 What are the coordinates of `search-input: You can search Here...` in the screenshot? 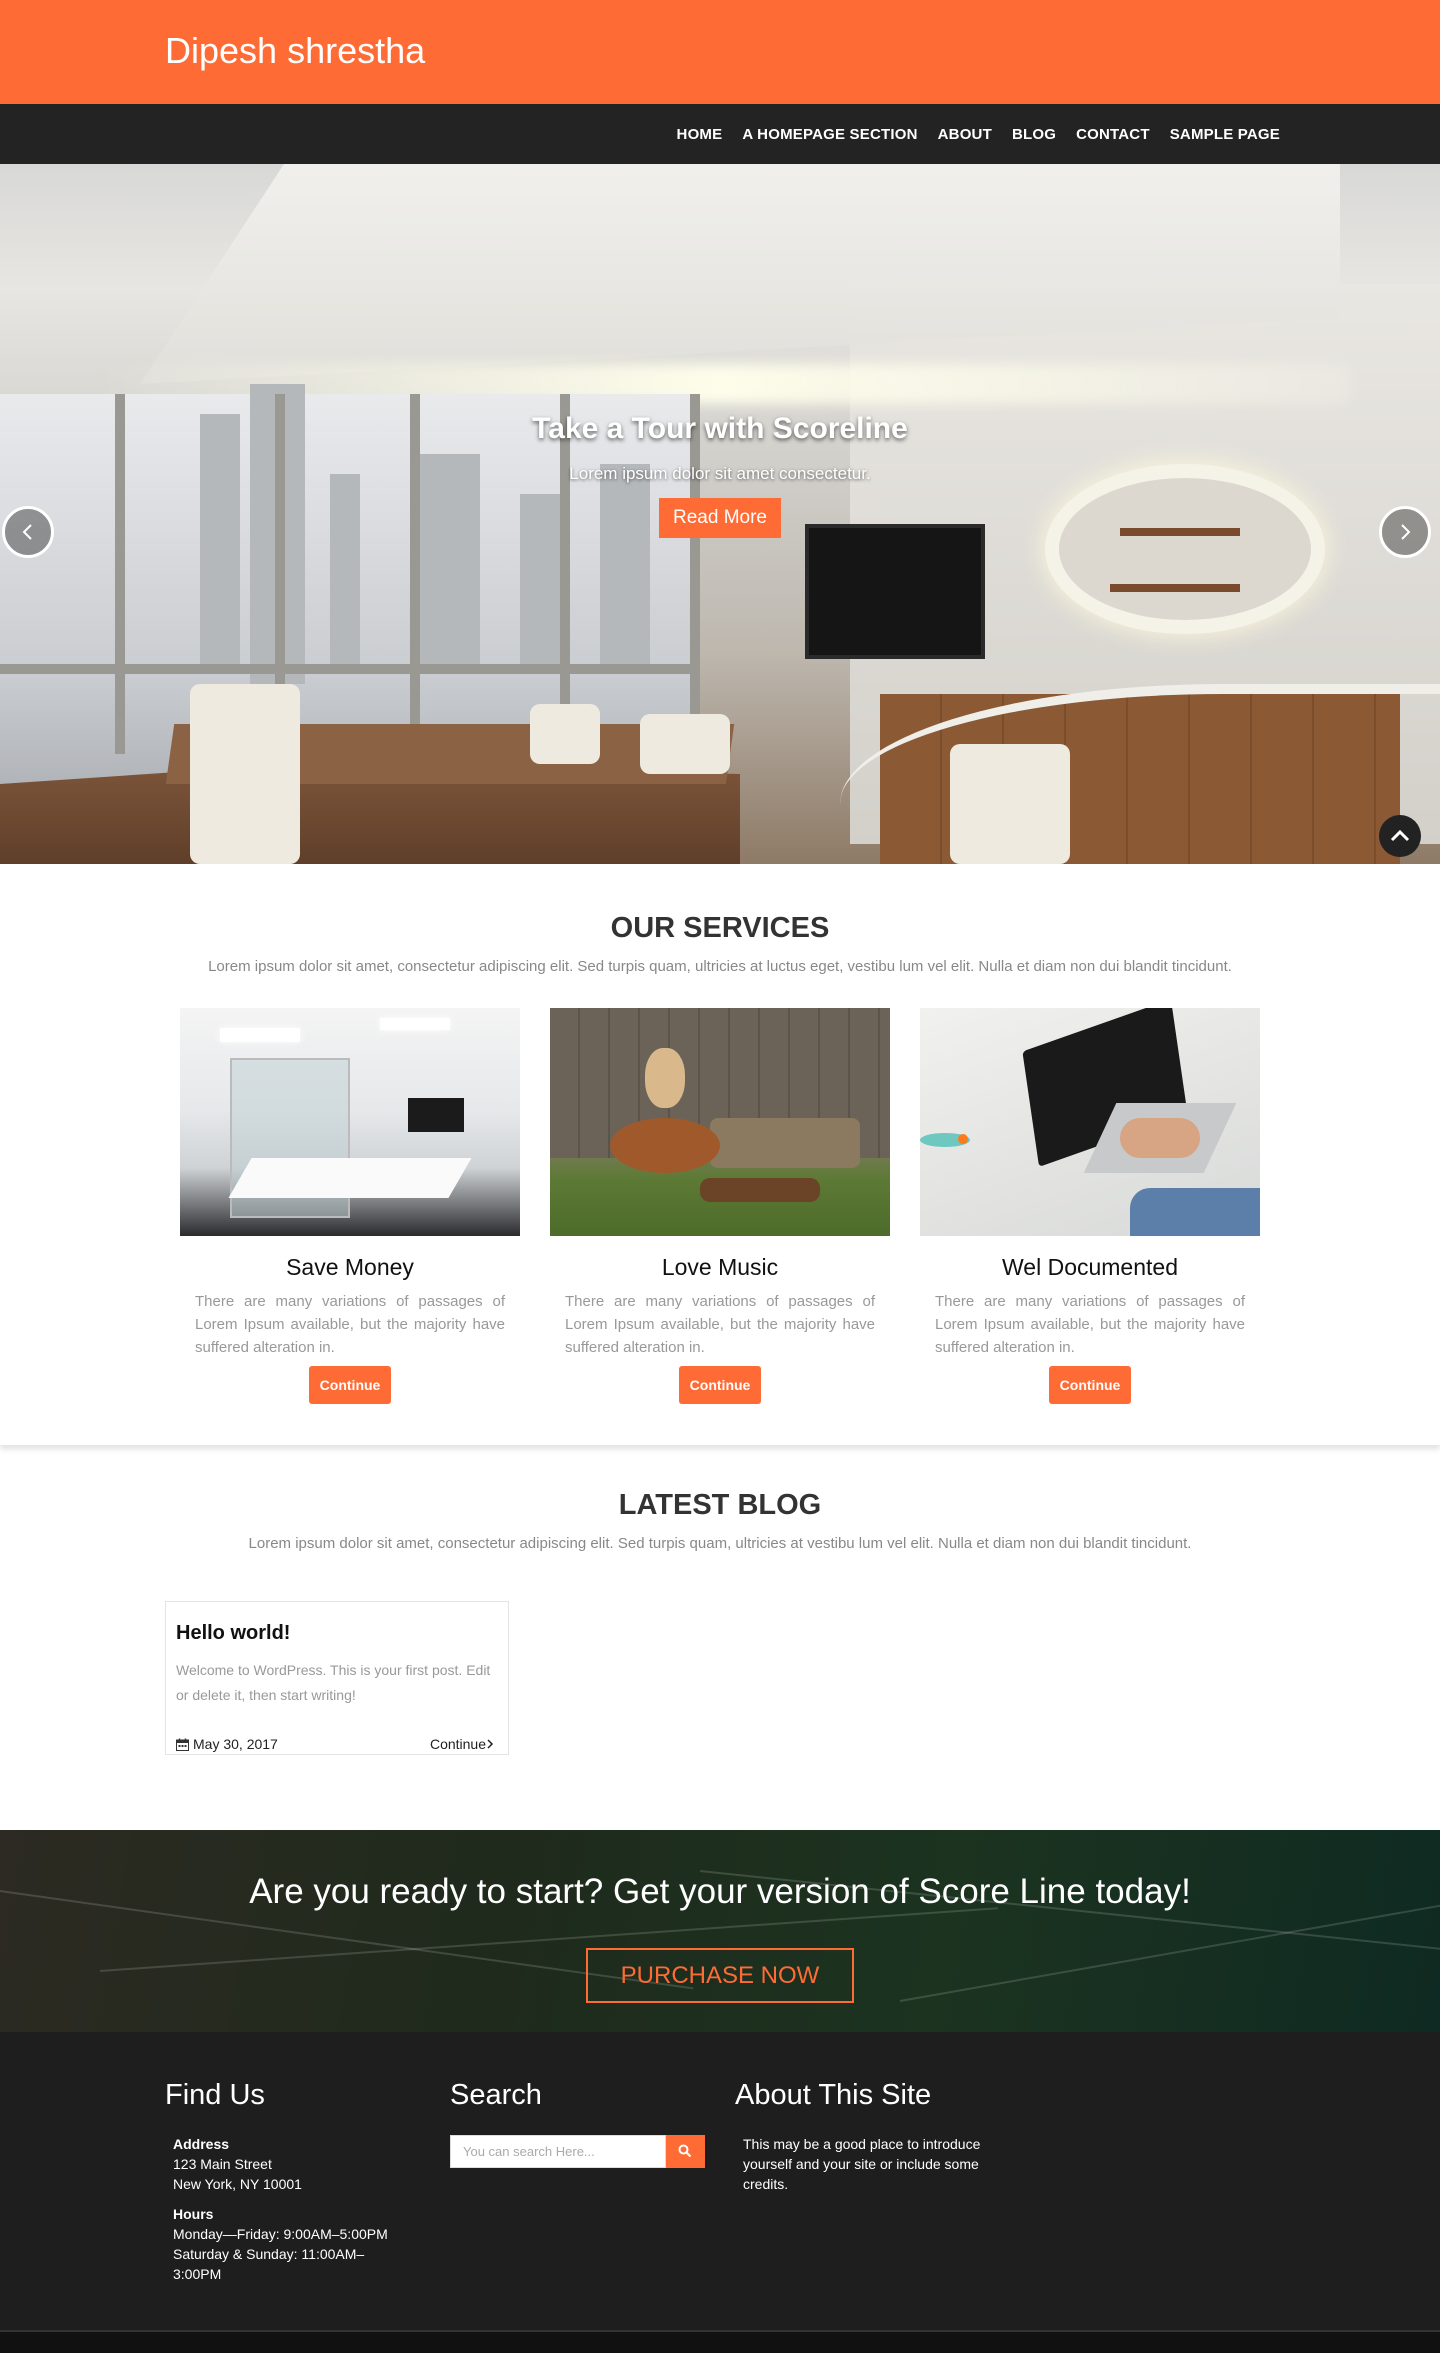 It's located at (558, 2151).